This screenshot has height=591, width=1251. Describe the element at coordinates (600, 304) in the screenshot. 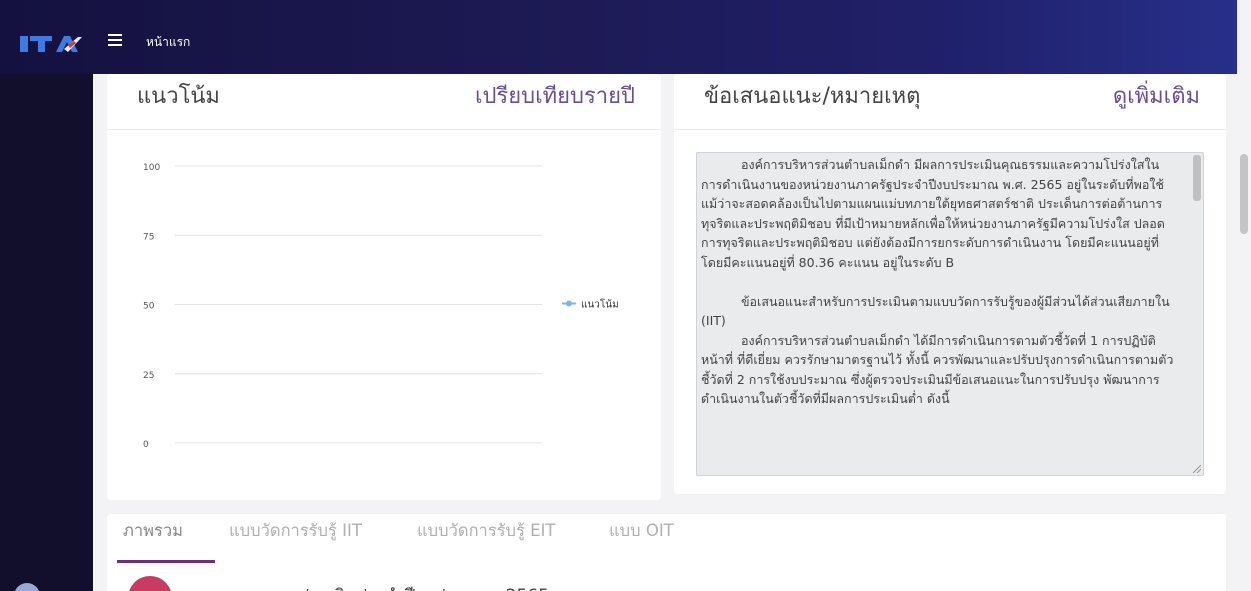

I see `legend-label: แนวโน้ม` at that location.